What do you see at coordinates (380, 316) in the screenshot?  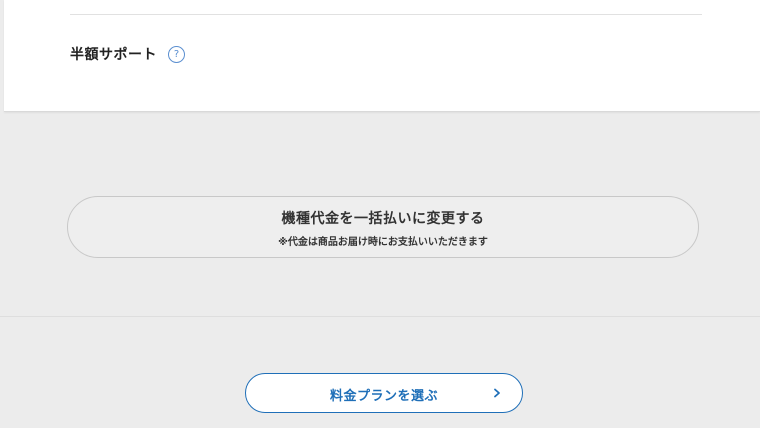 I see `section-divider` at bounding box center [380, 316].